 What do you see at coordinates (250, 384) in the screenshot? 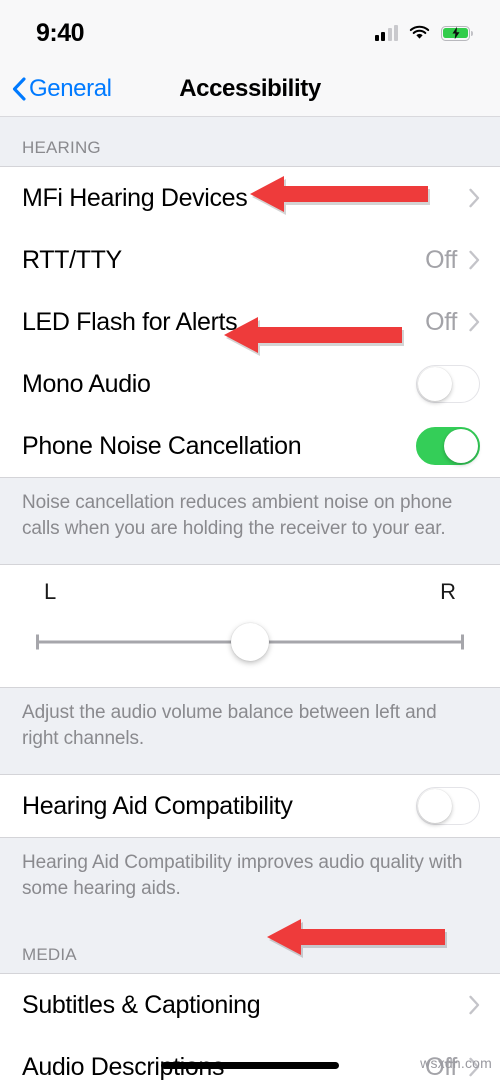
I see `row-mono-audio: Mono Audio` at bounding box center [250, 384].